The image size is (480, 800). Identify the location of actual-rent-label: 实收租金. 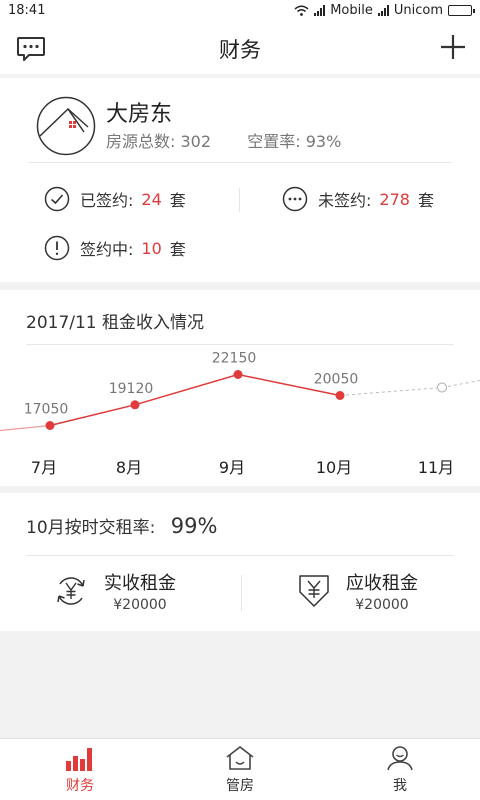
(140, 583).